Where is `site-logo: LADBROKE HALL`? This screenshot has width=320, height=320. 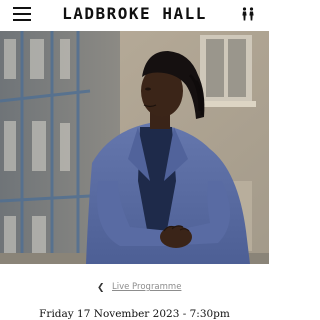 site-logo: LADBROKE HALL is located at coordinates (134, 13).